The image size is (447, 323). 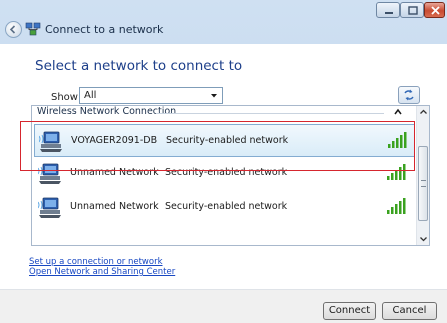 I want to click on network-icon, so click(x=33, y=29).